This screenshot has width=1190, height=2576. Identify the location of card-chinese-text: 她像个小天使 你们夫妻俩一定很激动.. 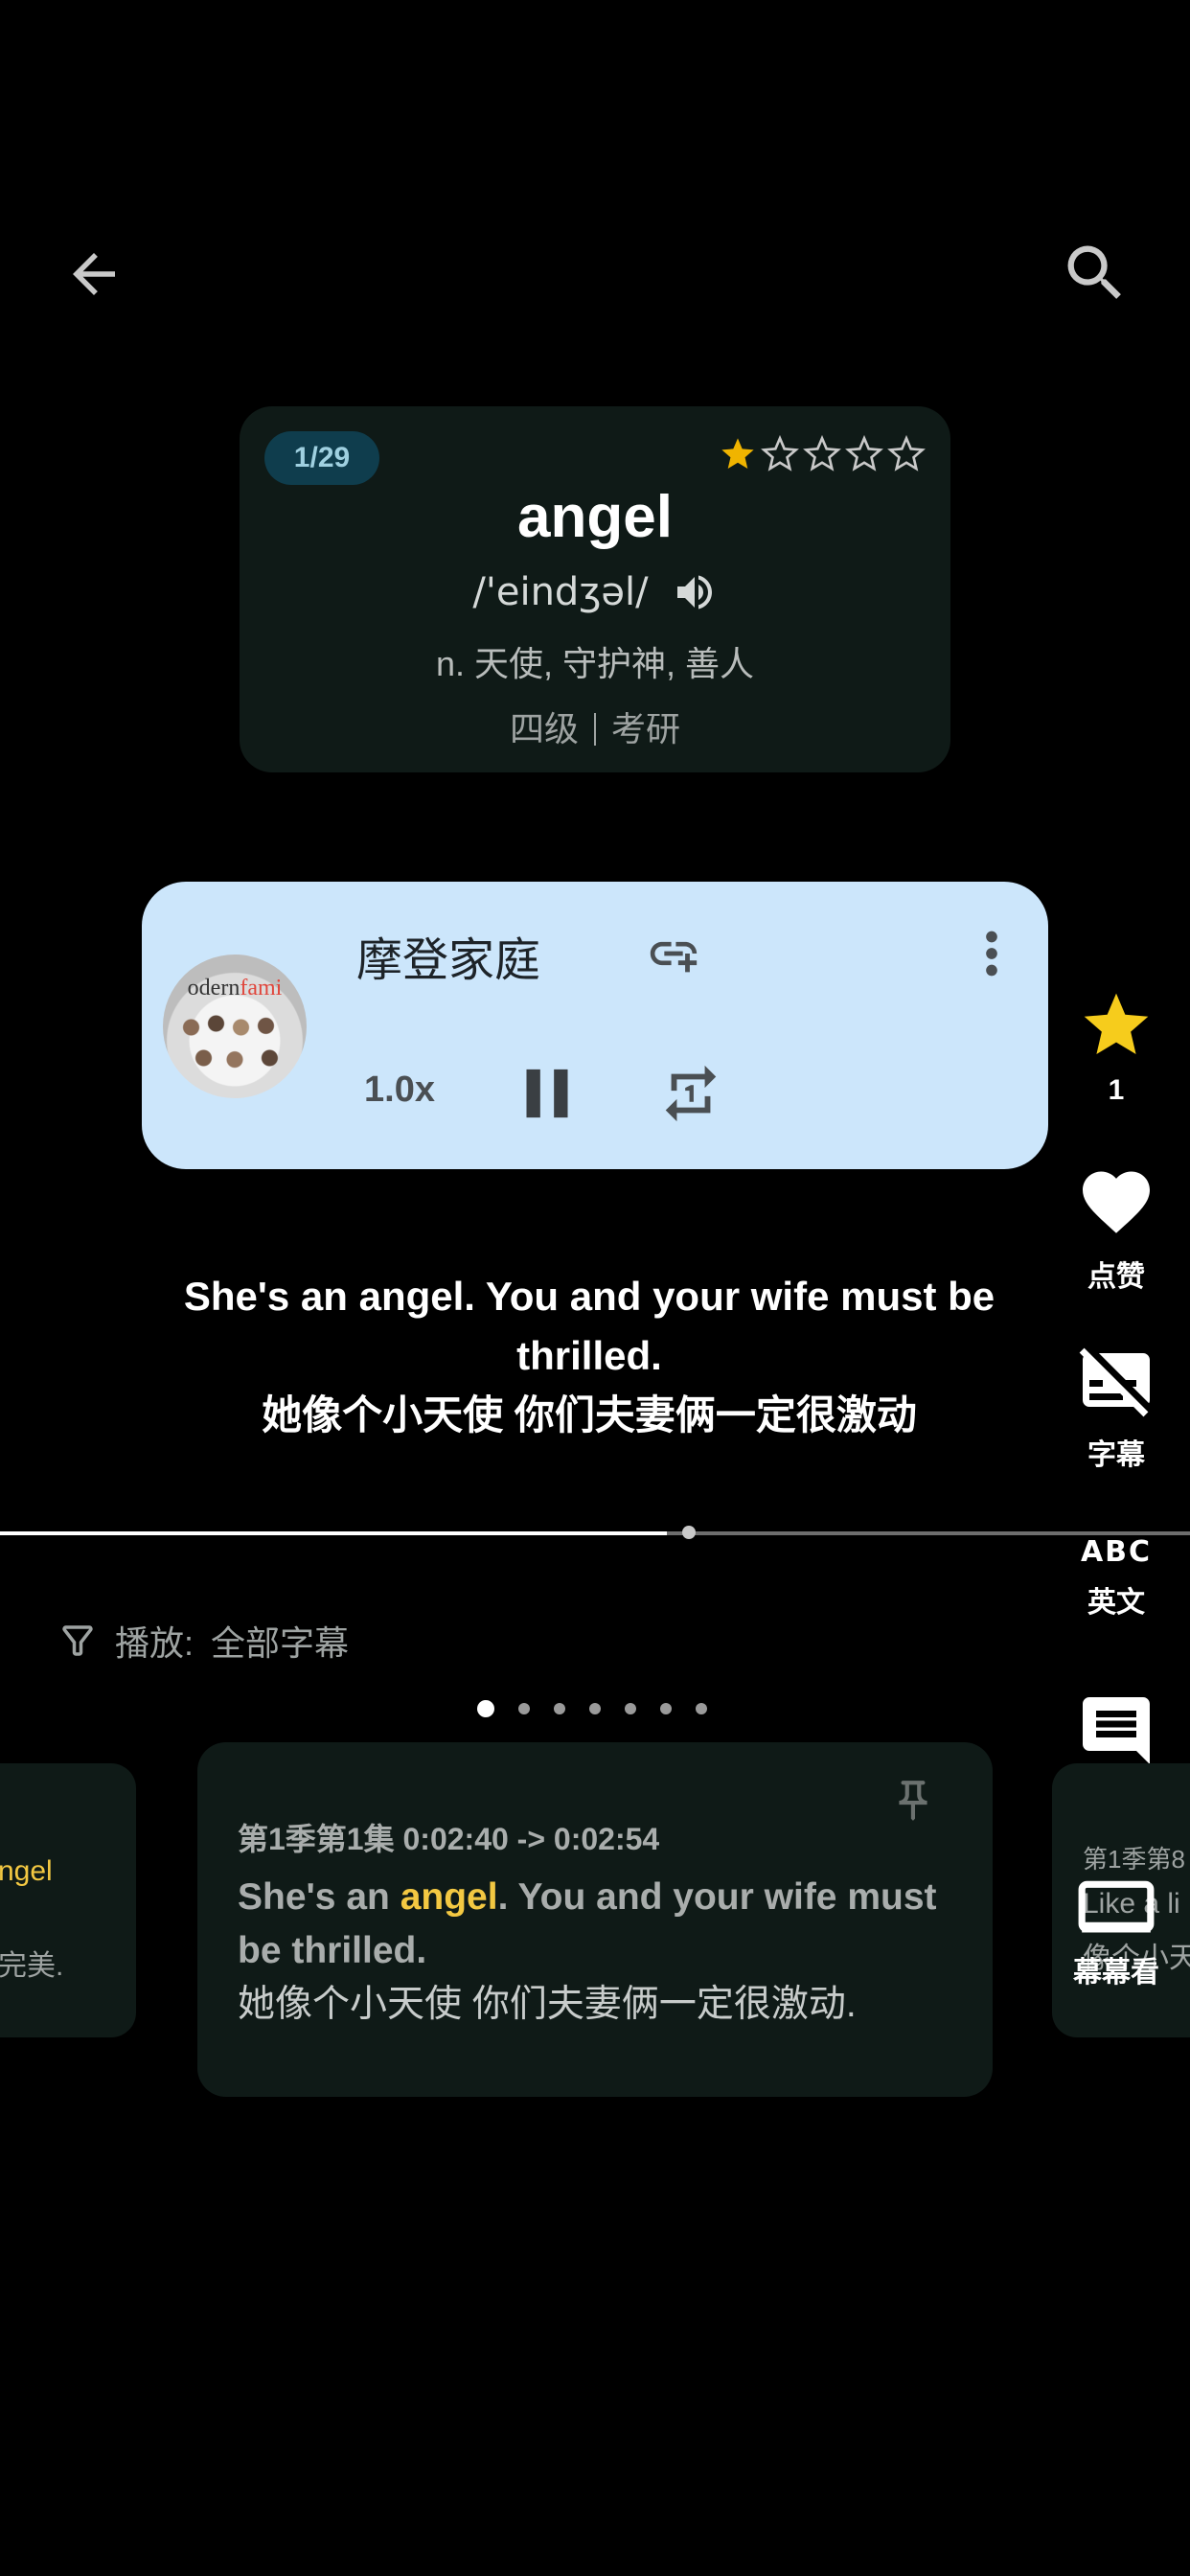
(547, 2004).